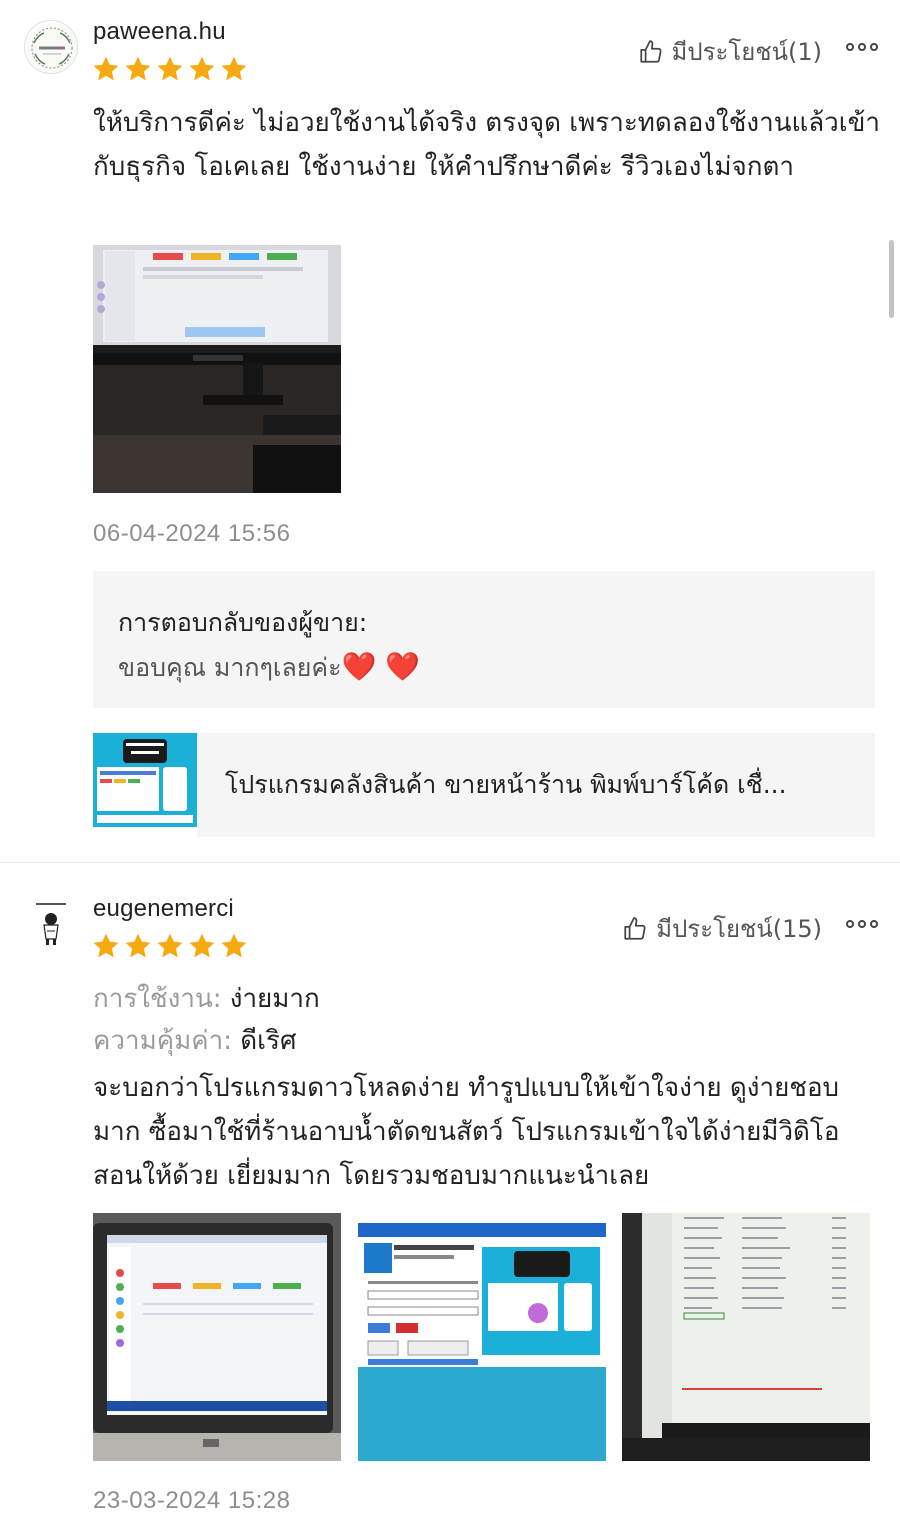  What do you see at coordinates (746, 52) in the screenshot?
I see `helpful-count-label: มีประโยชน์(1)` at bounding box center [746, 52].